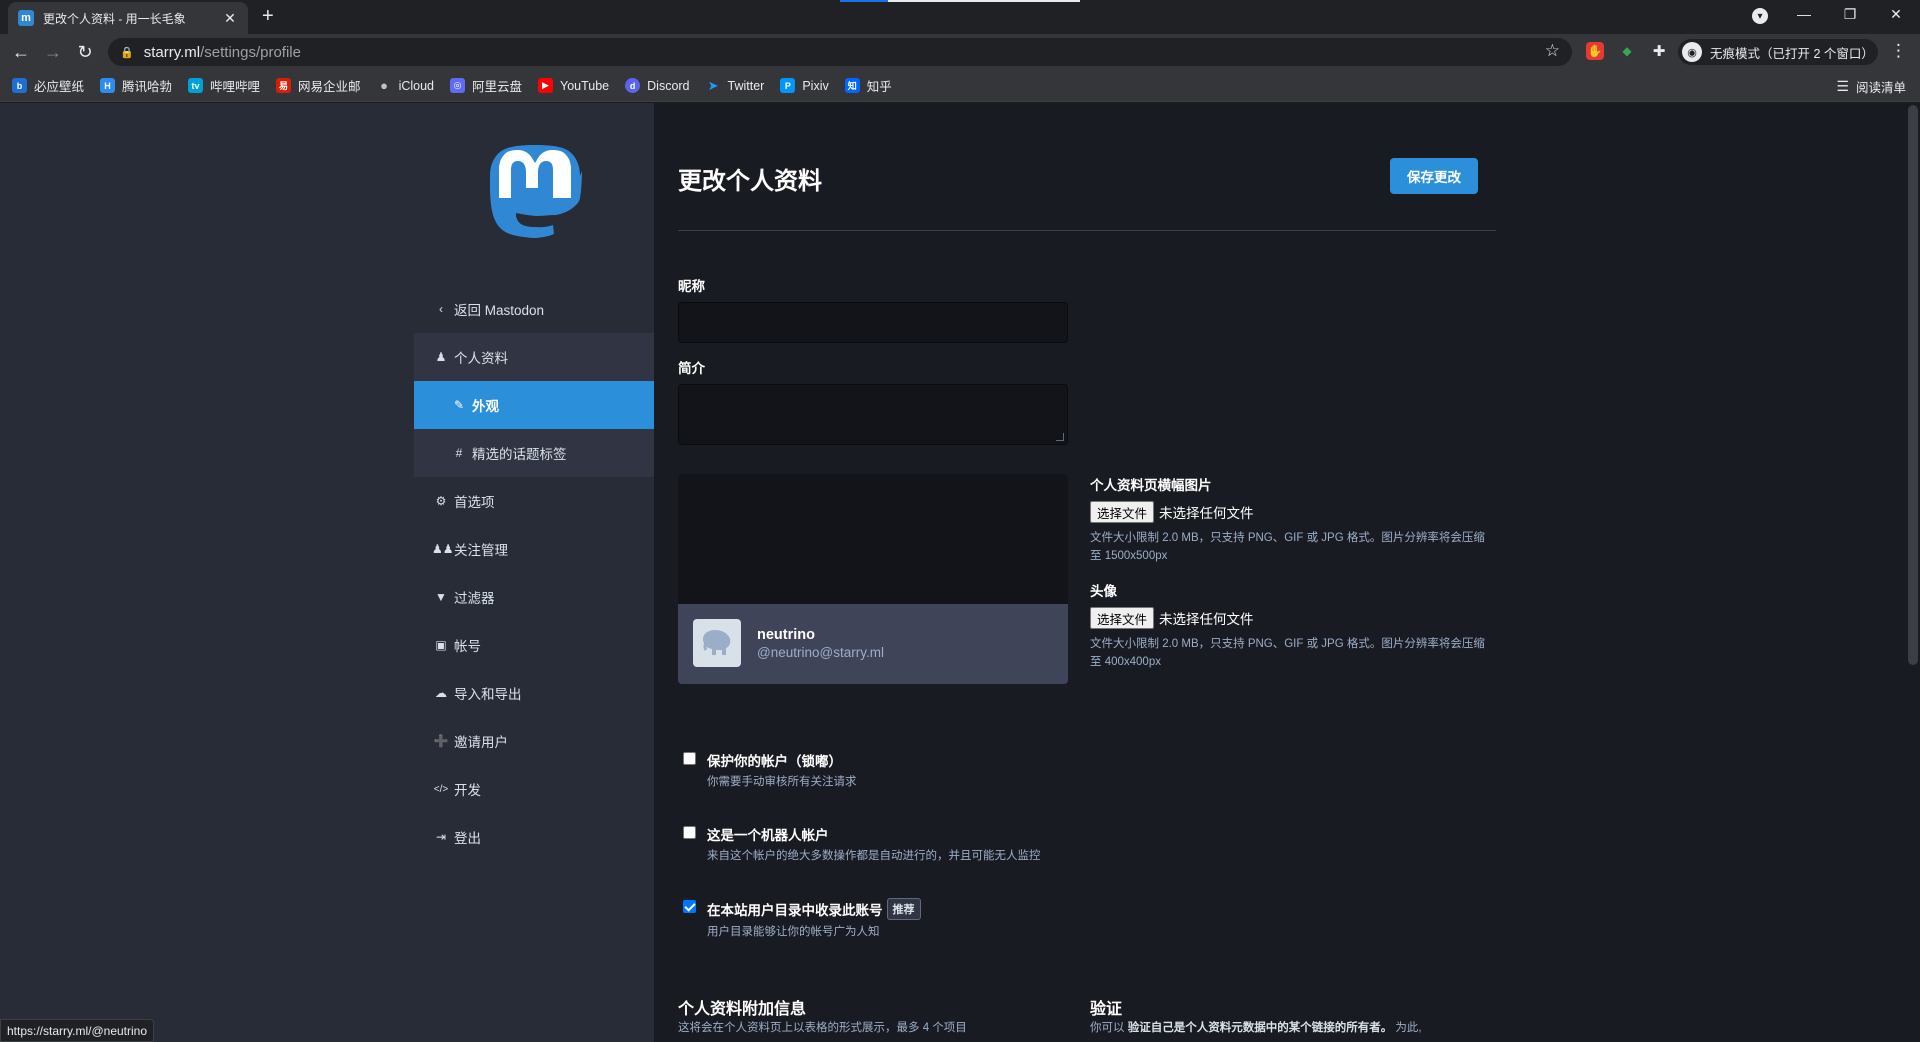 Image resolution: width=1920 pixels, height=1042 pixels. I want to click on incognito-label: 无痕模式（已打开 2 个窗口）, so click(1792, 53).